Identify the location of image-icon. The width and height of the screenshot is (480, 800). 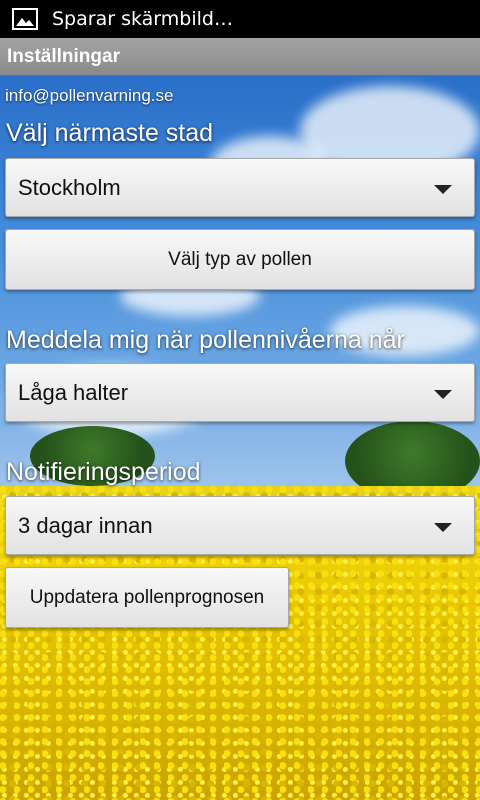
(25, 19).